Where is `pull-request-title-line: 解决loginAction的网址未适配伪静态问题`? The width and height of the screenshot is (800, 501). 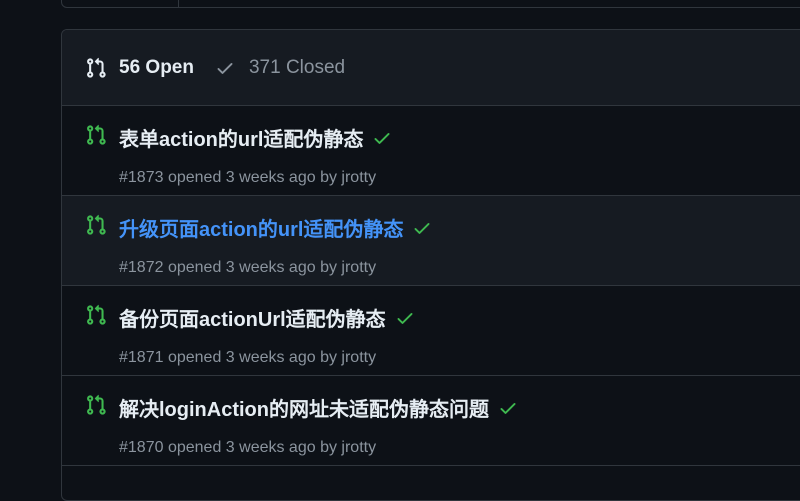 pull-request-title-line: 解决loginAction的网址未适配伪静态问题 is located at coordinates (318, 407).